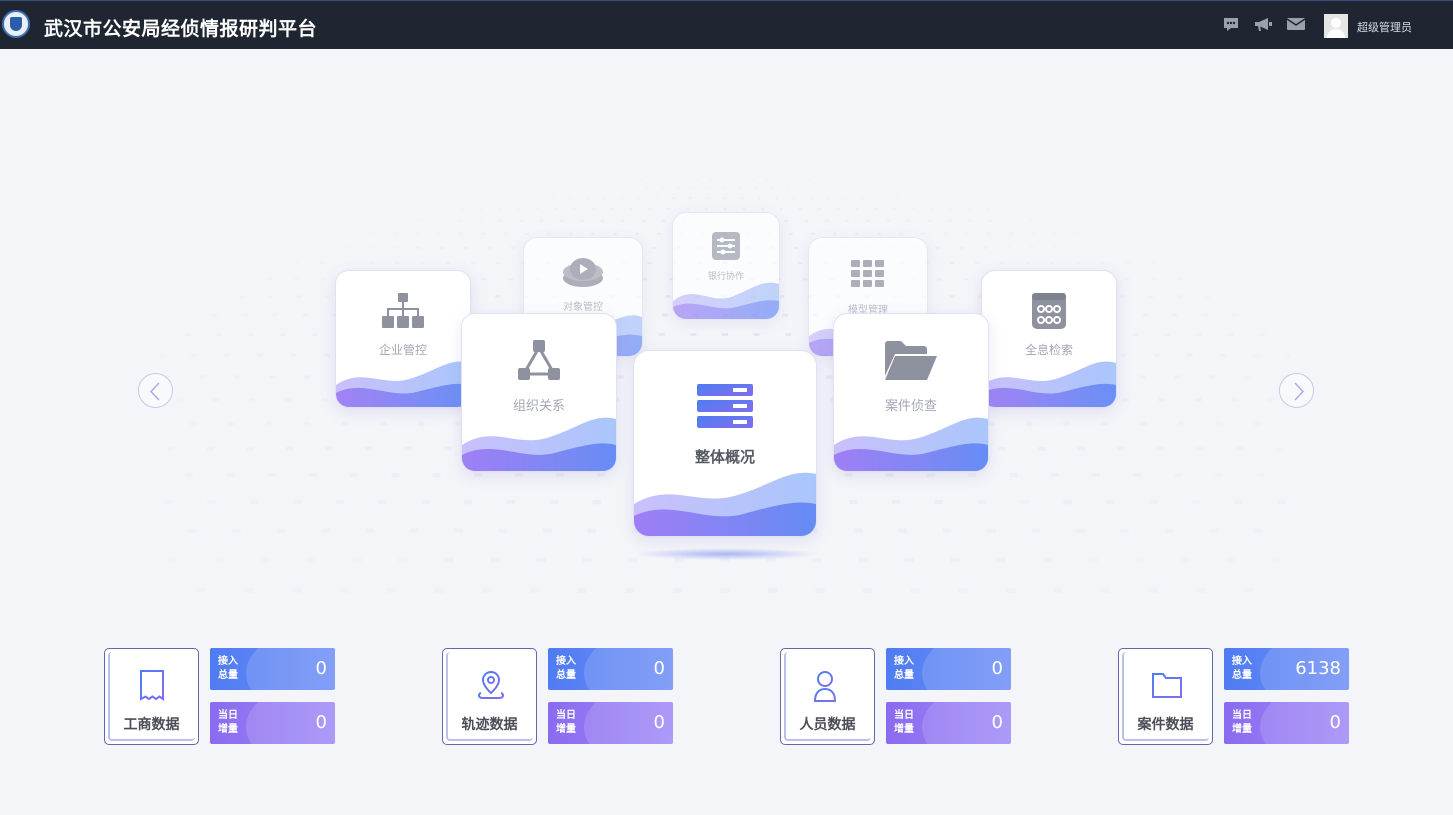  What do you see at coordinates (911, 392) in the screenshot?
I see `module-card-case-investigation: 案件侦查` at bounding box center [911, 392].